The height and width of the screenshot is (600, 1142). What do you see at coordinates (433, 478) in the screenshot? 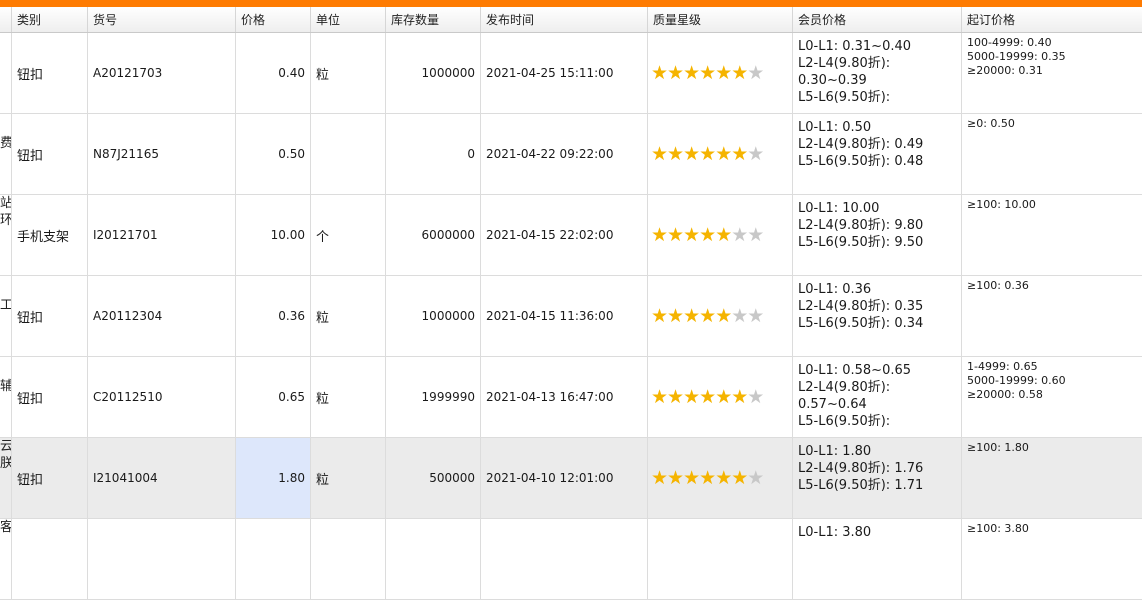
I see `stock-cell: 500000` at bounding box center [433, 478].